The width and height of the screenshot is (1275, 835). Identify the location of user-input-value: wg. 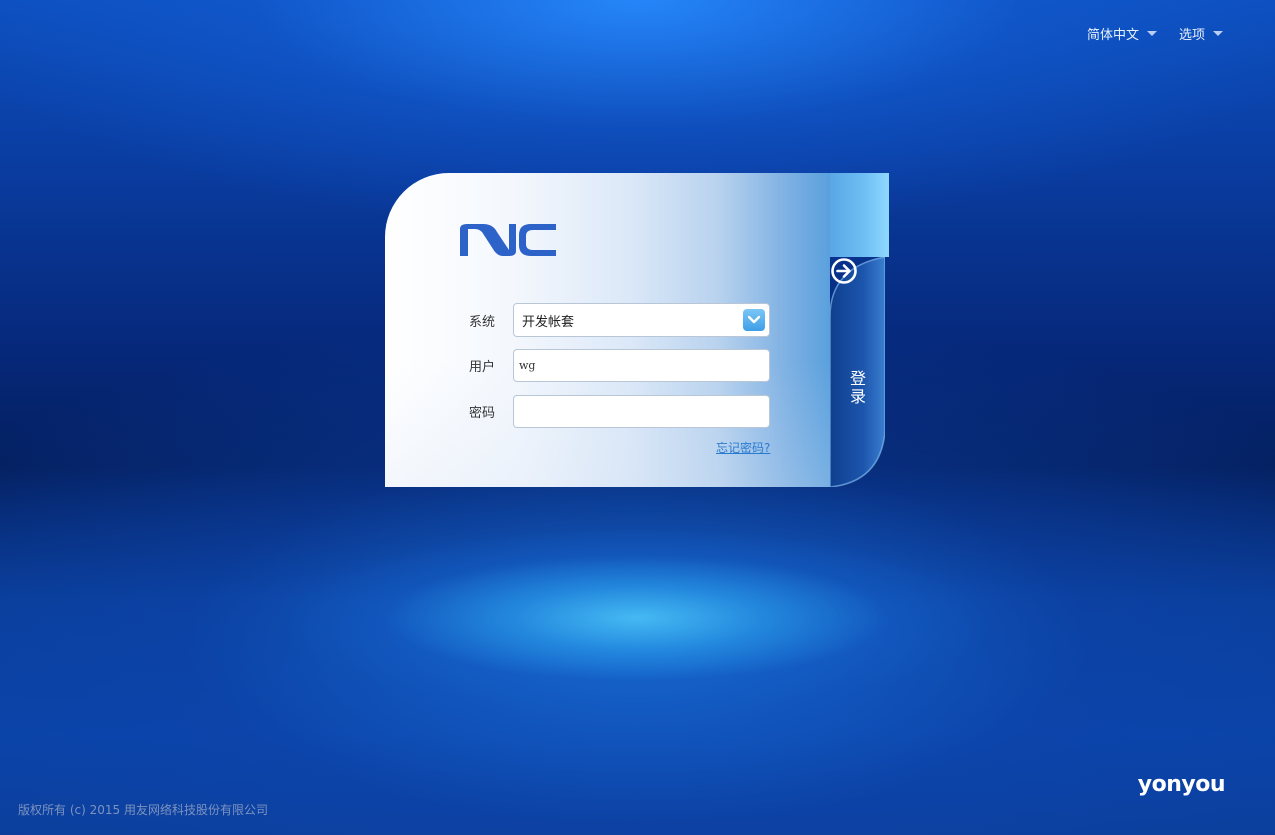
(527, 365).